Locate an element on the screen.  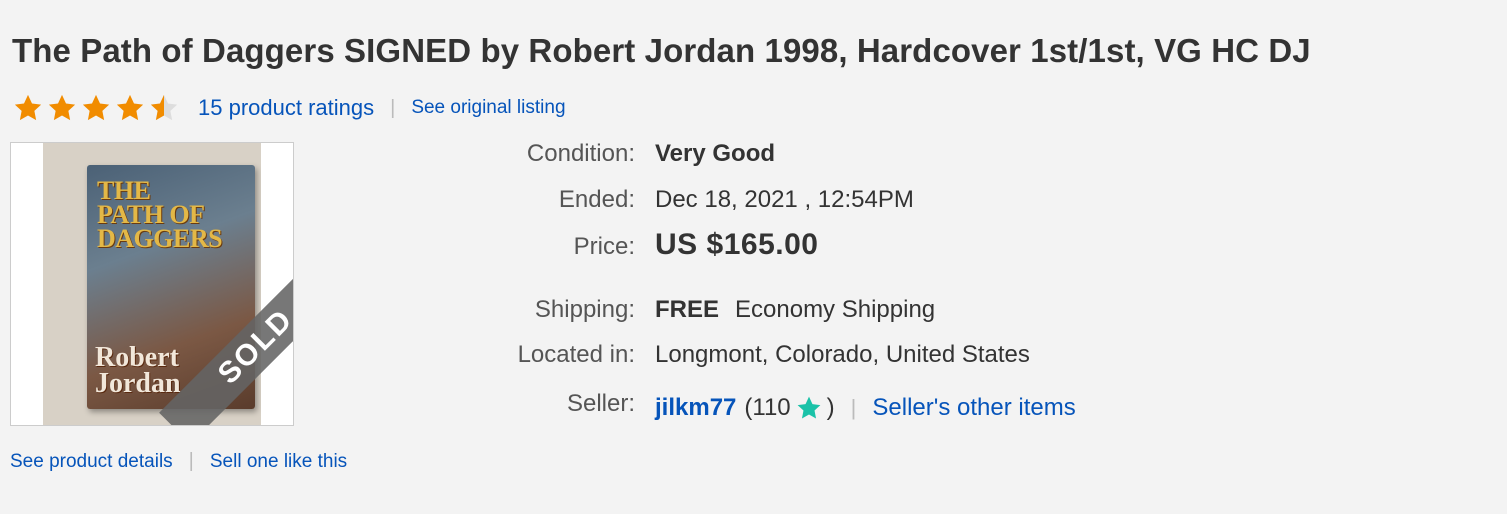
location-value: Longmont, Colorado, United States is located at coordinates (842, 354).